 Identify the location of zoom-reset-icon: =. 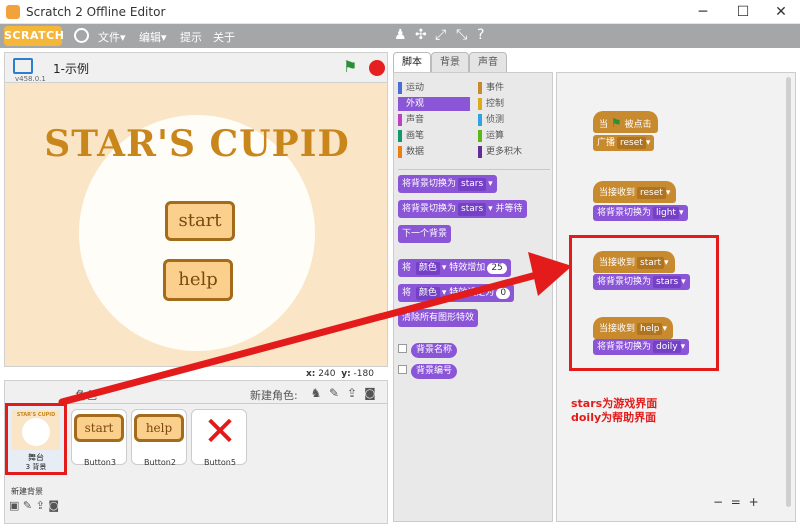
(736, 502).